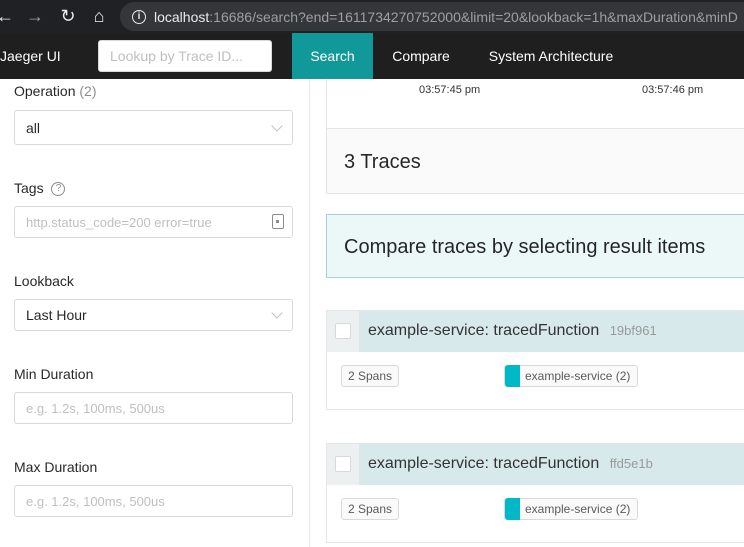 This screenshot has width=744, height=547. I want to click on traces-count: 3 Traces, so click(382, 162).